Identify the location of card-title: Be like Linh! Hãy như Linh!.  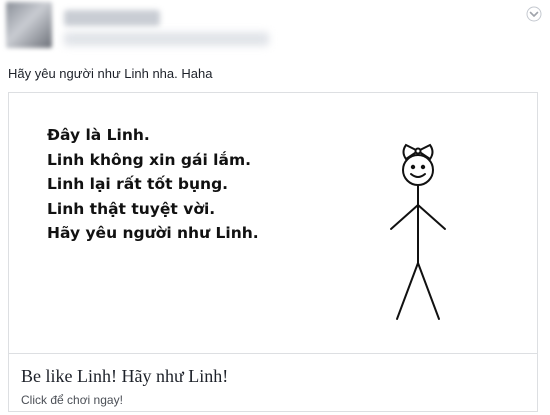
(124, 376).